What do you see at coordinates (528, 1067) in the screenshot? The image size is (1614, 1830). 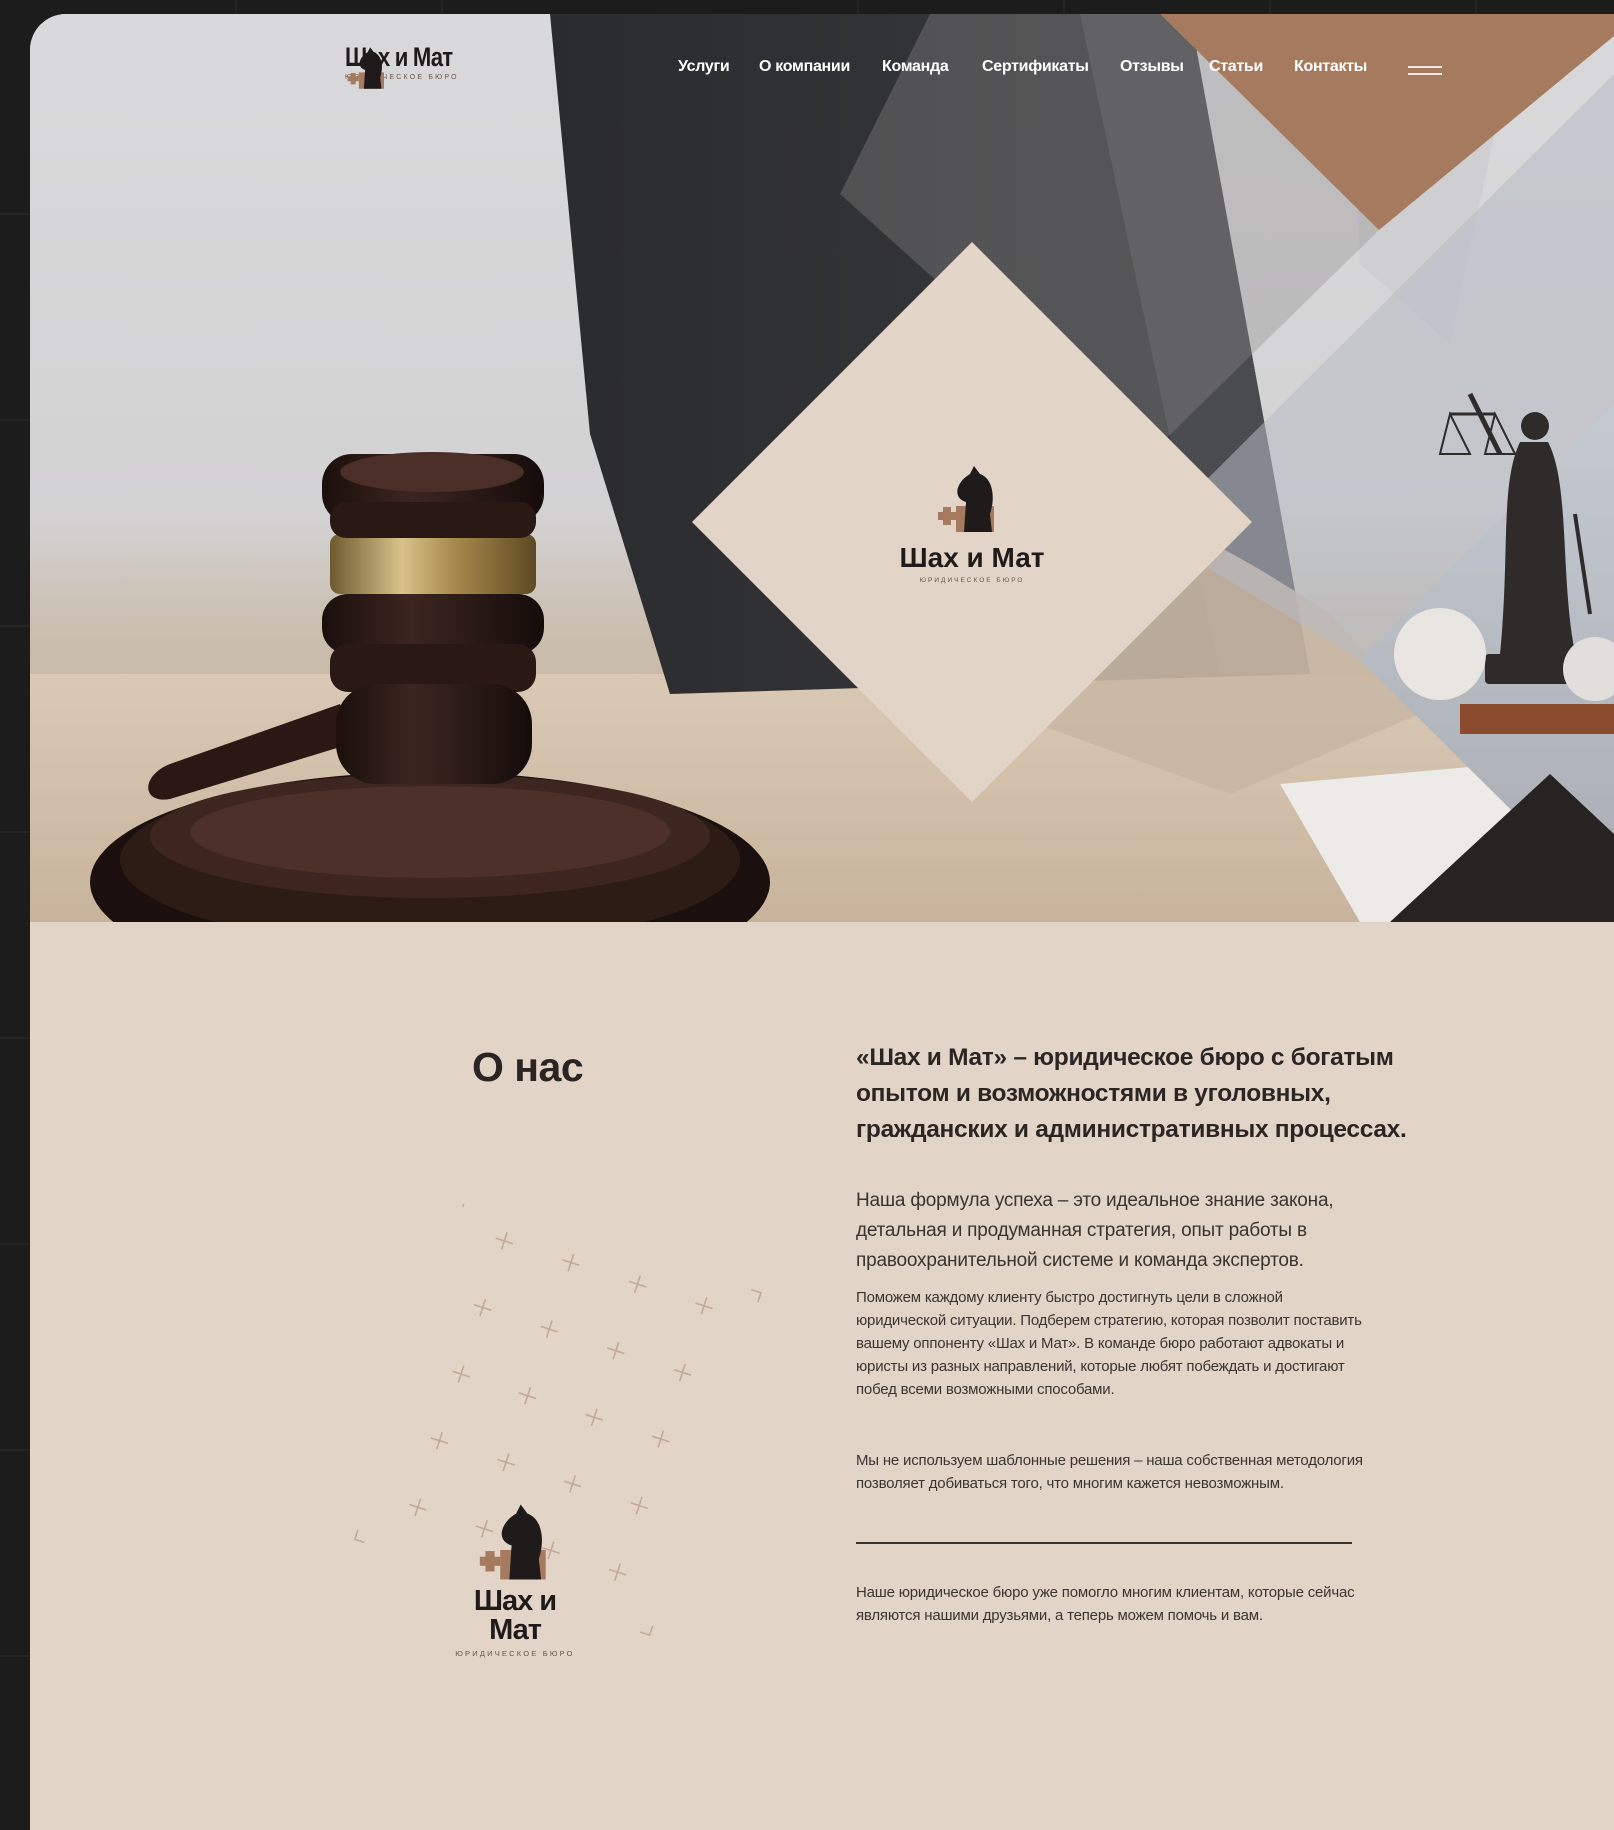 I see `about-title: О нас` at bounding box center [528, 1067].